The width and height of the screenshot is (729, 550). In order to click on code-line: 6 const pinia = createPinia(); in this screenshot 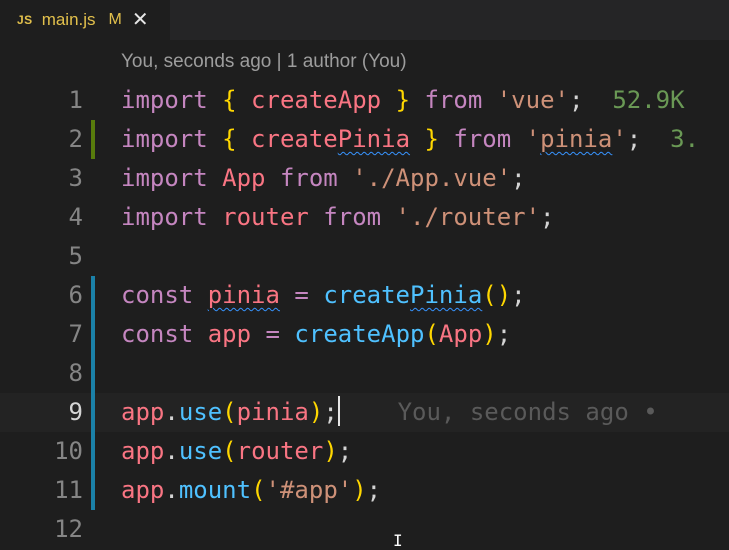, I will do `click(364, 295)`.